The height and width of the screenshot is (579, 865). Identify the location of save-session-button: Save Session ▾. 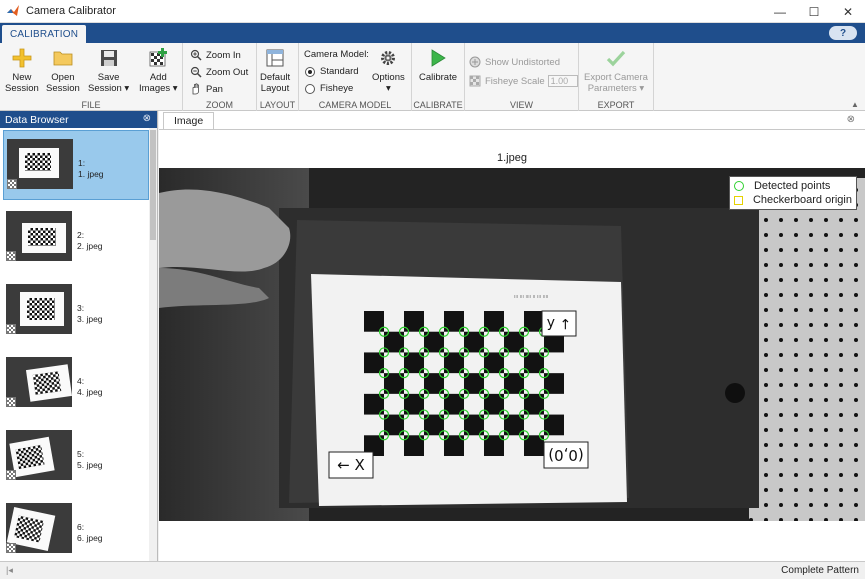
(108, 70).